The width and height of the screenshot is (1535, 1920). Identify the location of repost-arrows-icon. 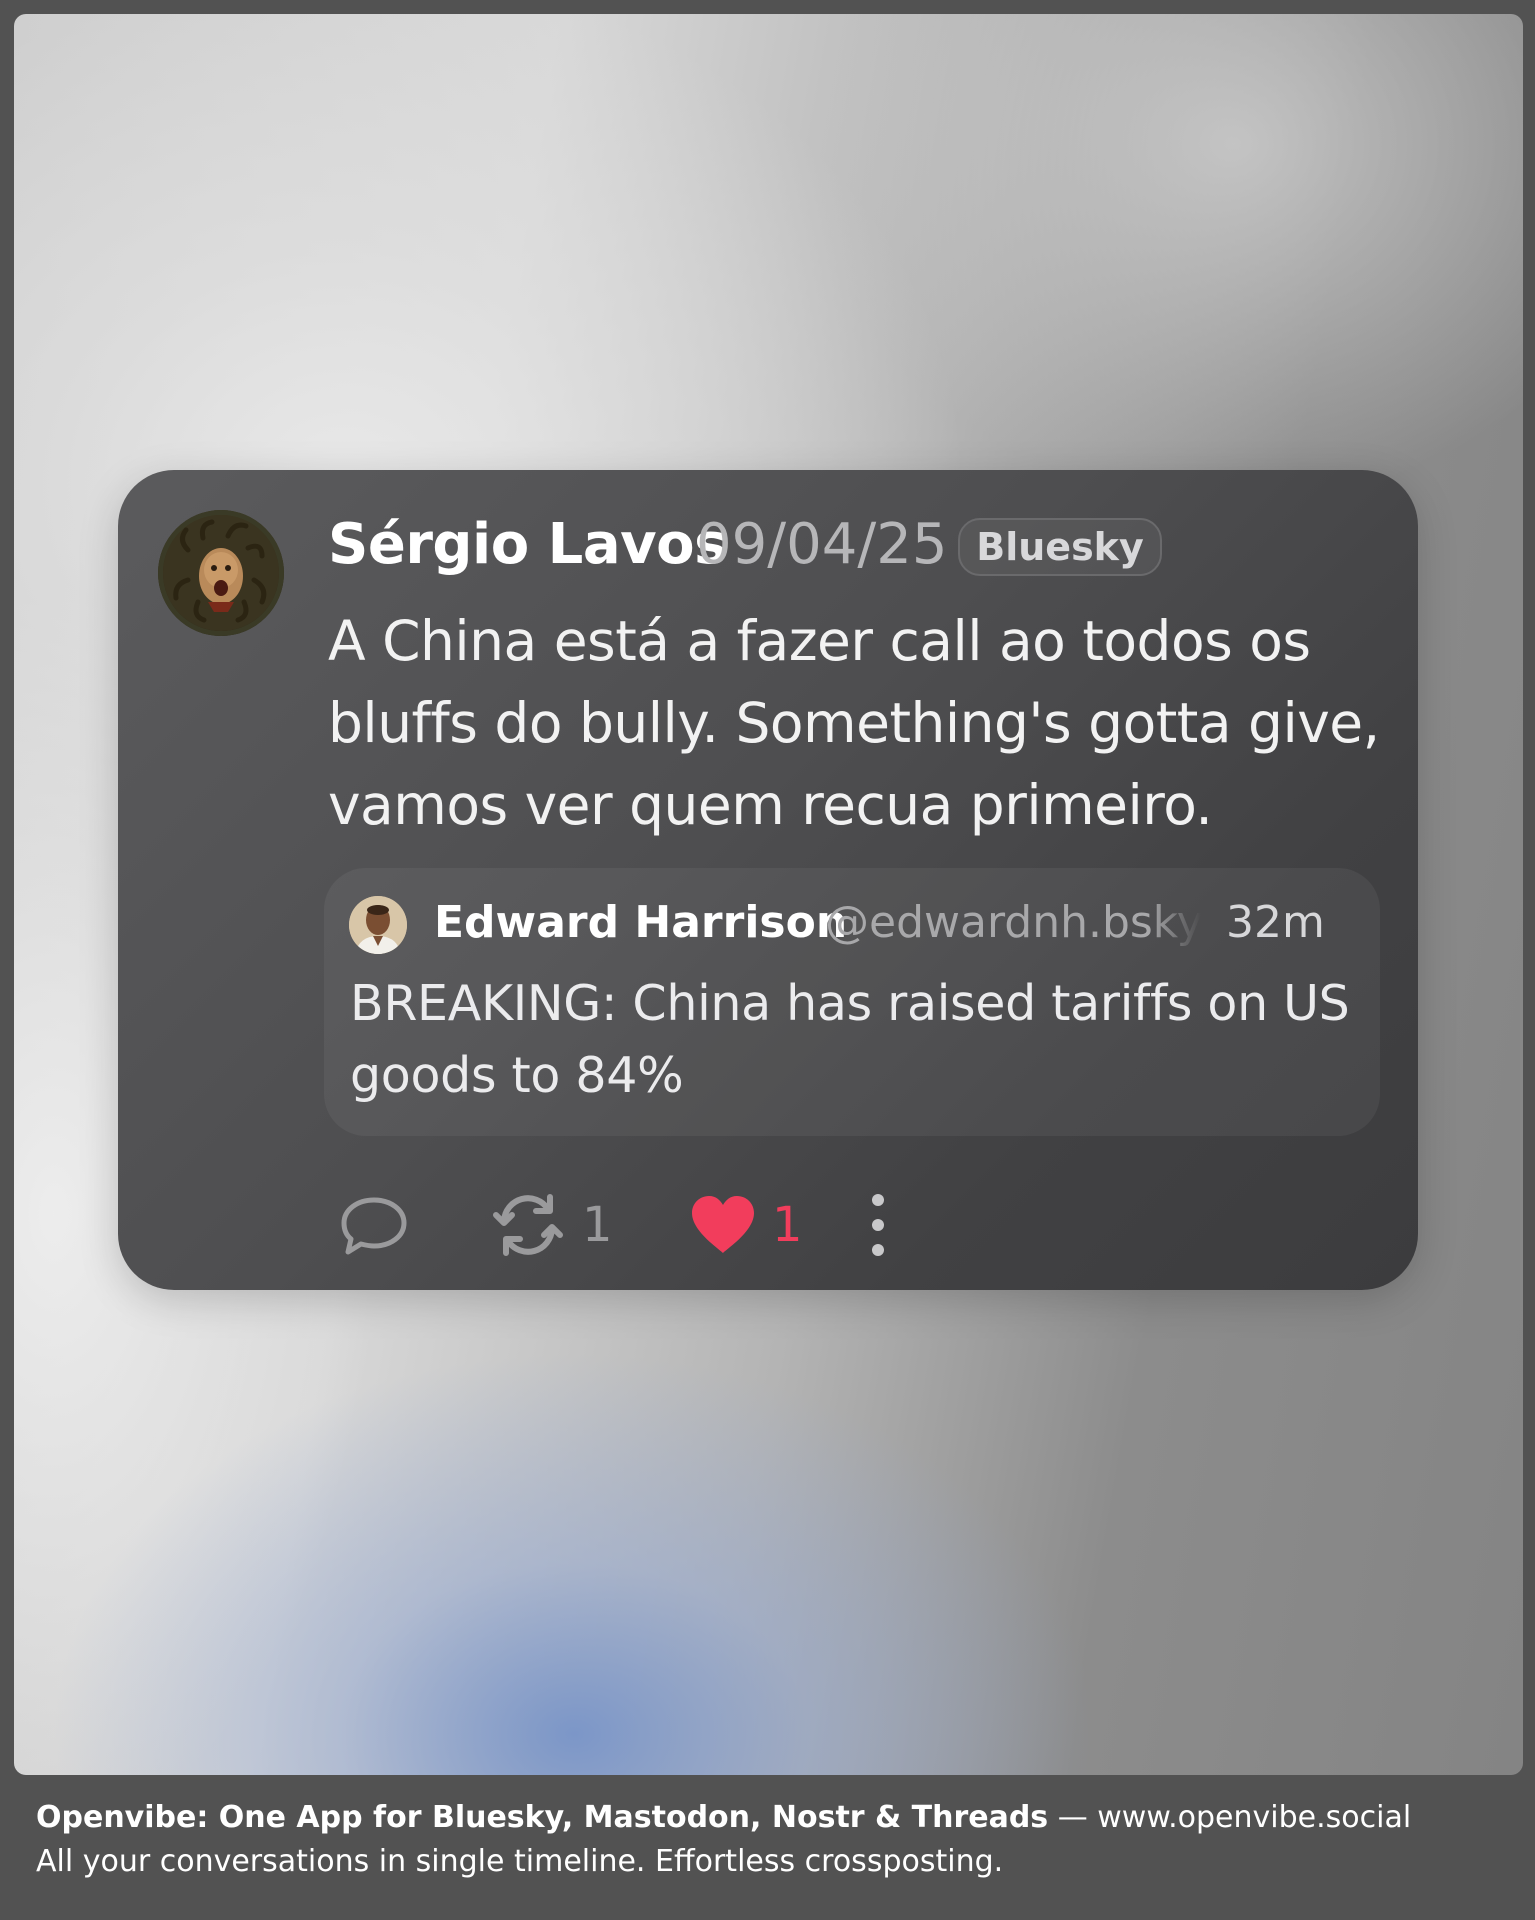
(528, 1225).